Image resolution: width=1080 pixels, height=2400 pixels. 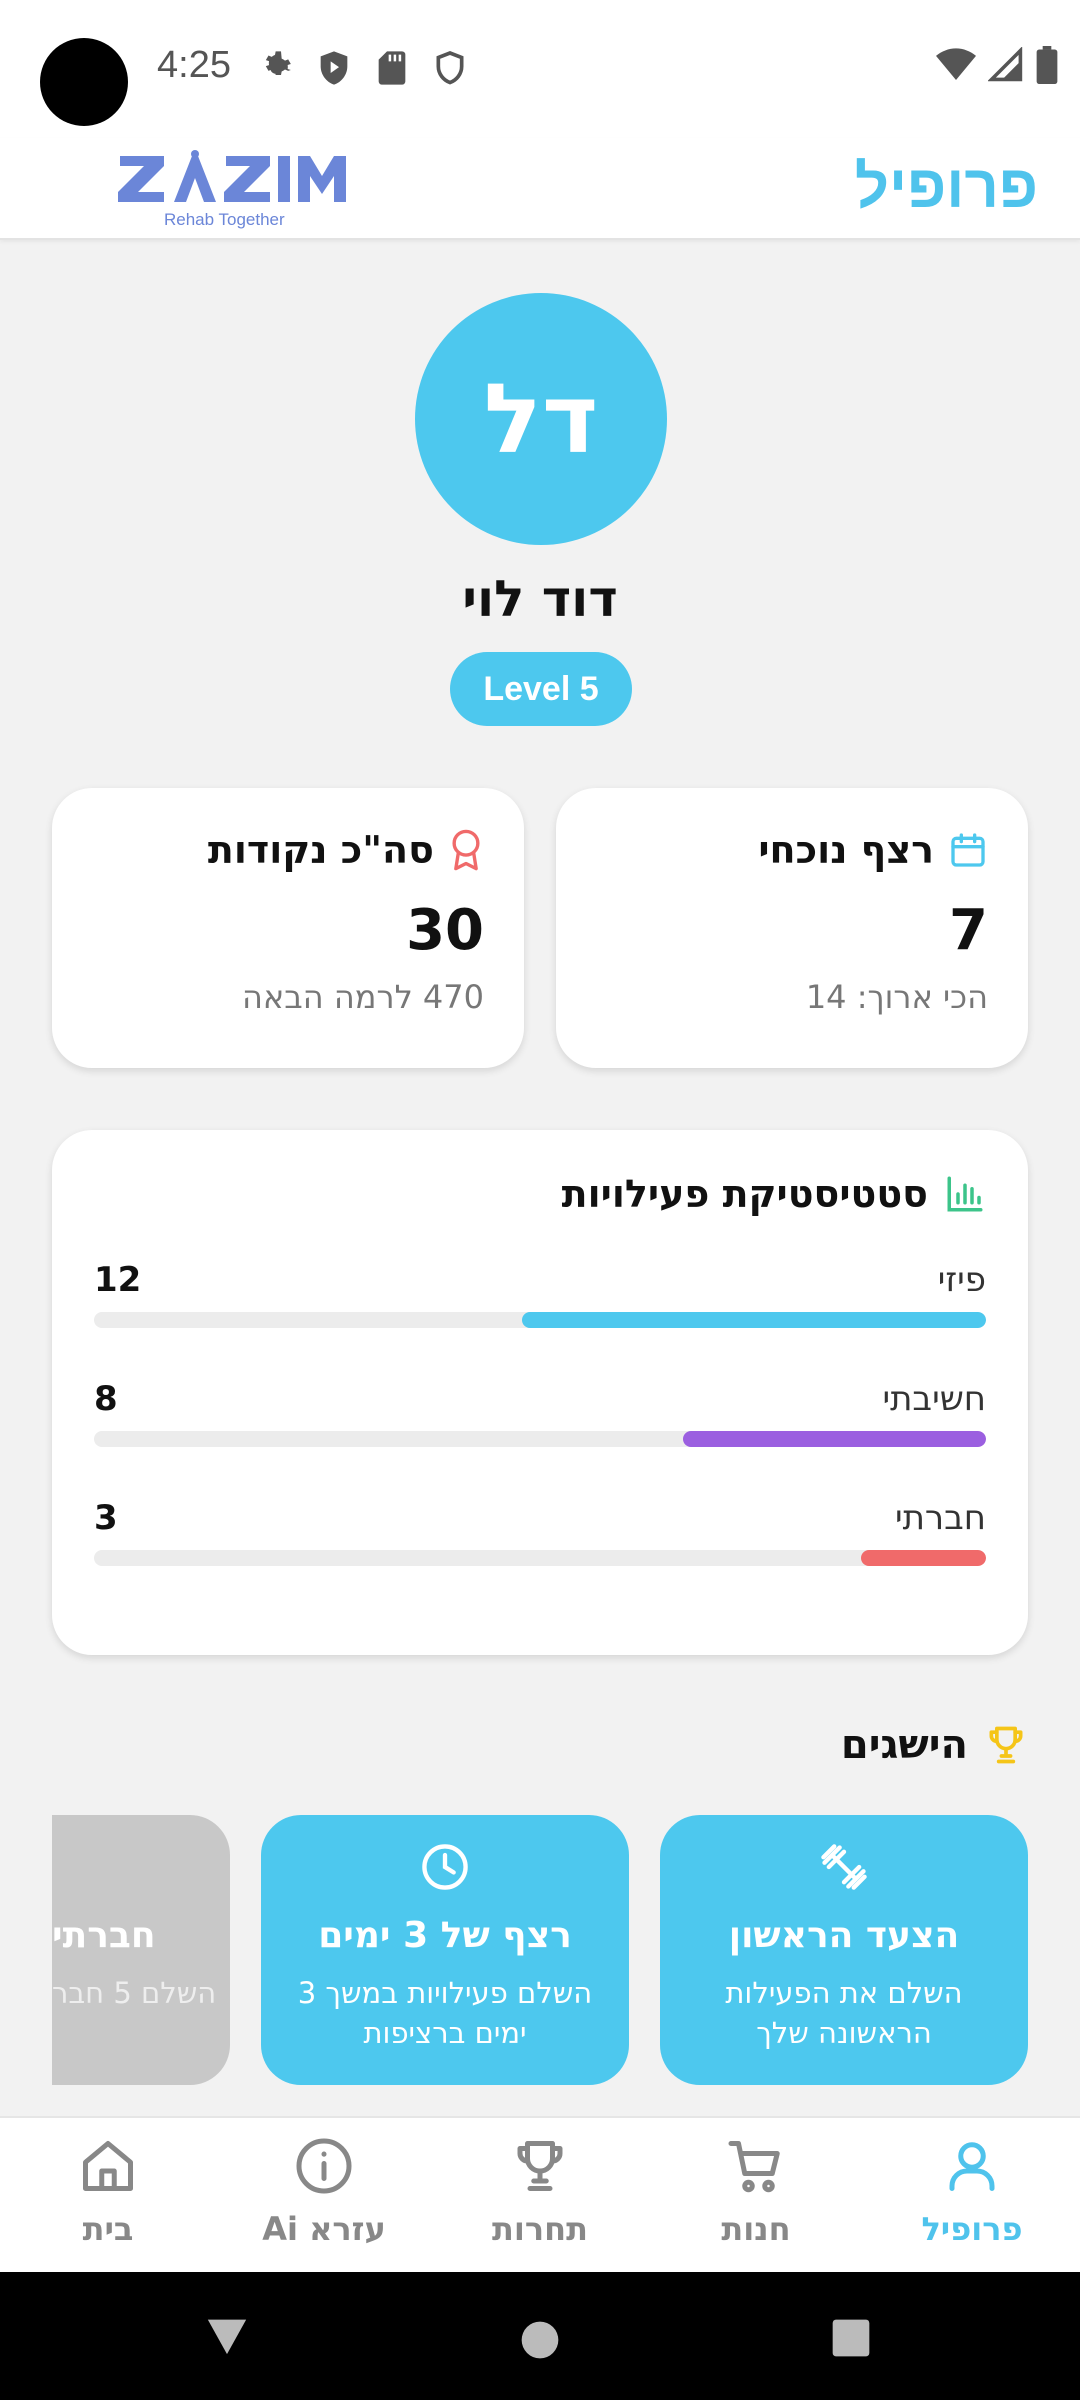 What do you see at coordinates (232, 176) in the screenshot?
I see `logo-wordmark` at bounding box center [232, 176].